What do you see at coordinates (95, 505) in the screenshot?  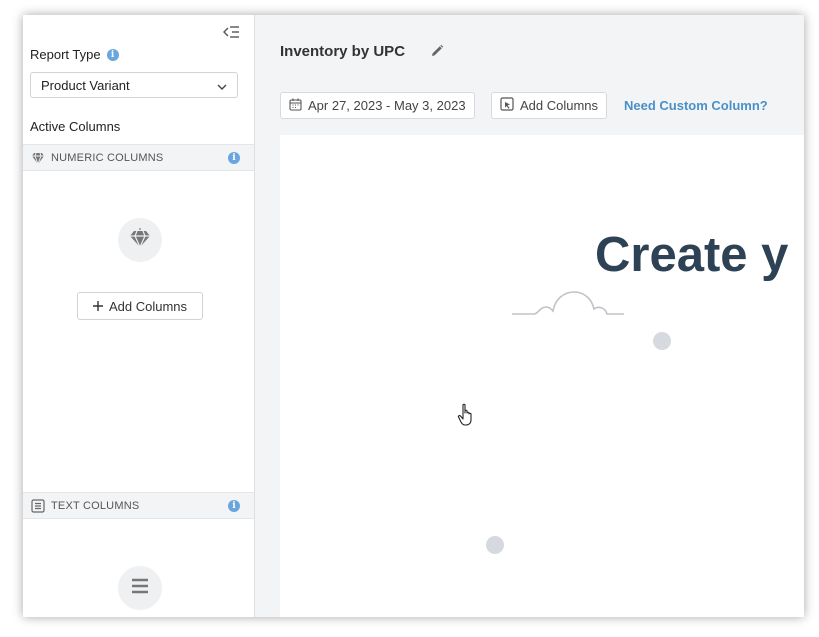 I see `text-columns-label: TEXT COLUMNS` at bounding box center [95, 505].